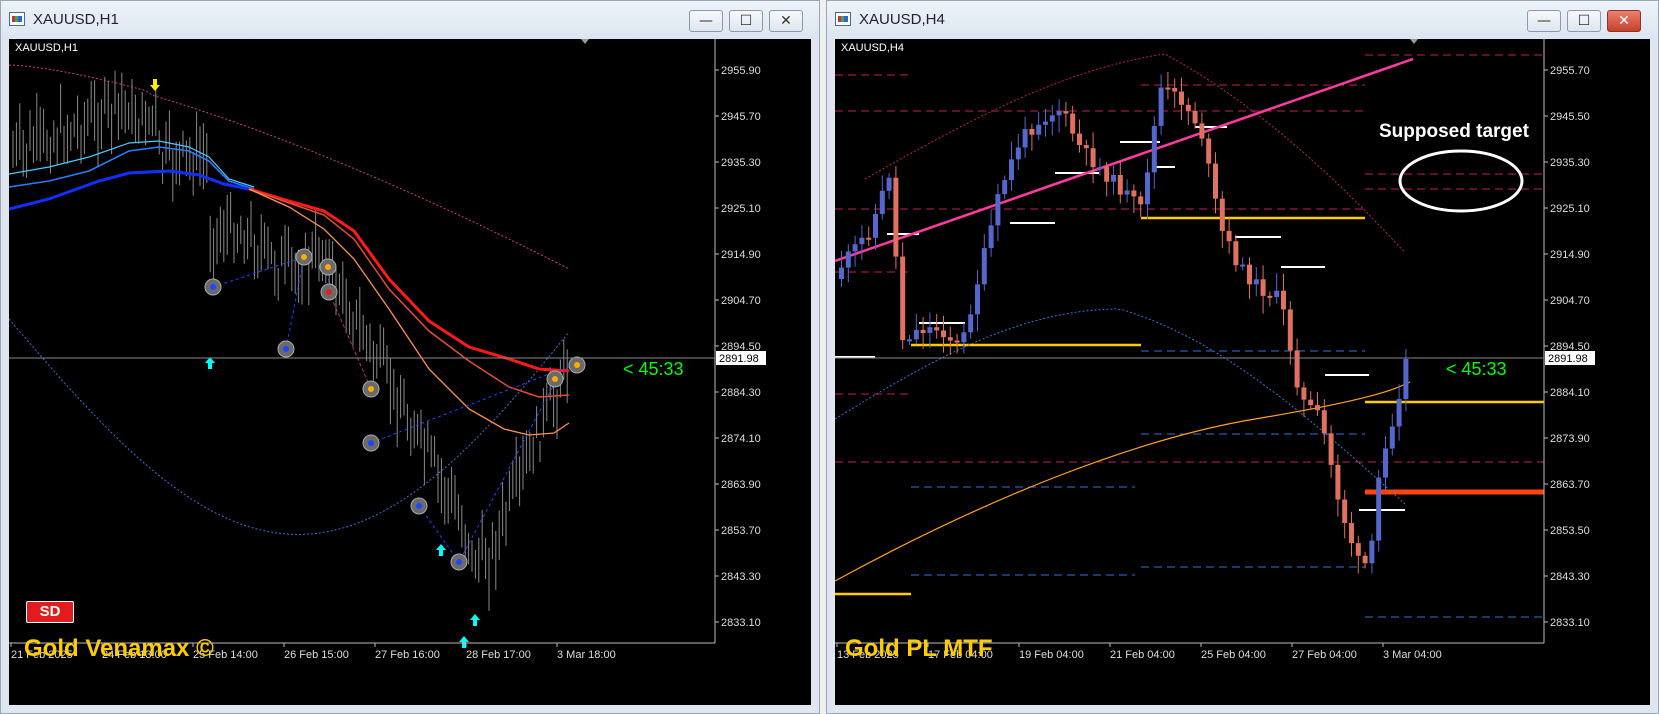  I want to click on chart-app-icon, so click(17, 19).